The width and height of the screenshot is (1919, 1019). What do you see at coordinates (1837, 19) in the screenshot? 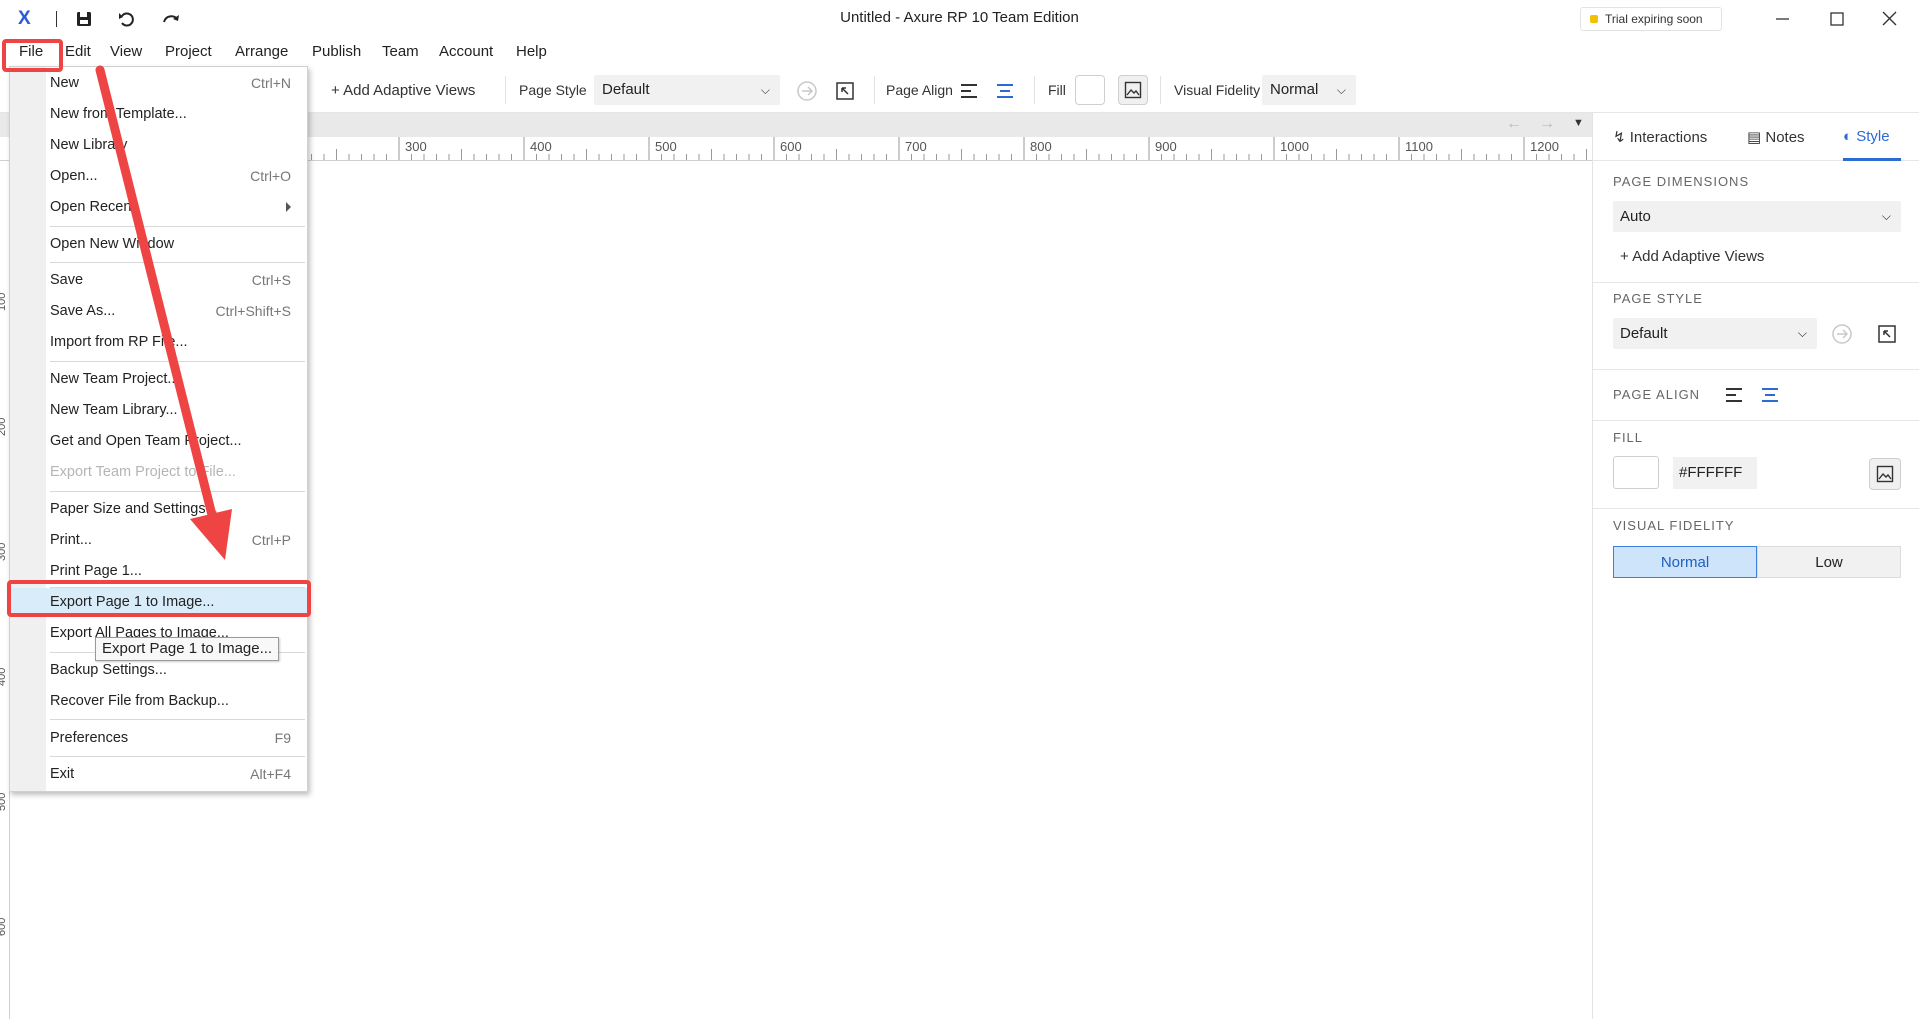
I see `maximize-icon` at bounding box center [1837, 19].